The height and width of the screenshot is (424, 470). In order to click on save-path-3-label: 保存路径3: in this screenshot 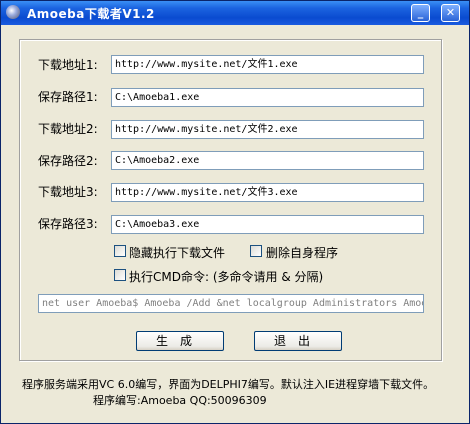, I will do `click(68, 224)`.